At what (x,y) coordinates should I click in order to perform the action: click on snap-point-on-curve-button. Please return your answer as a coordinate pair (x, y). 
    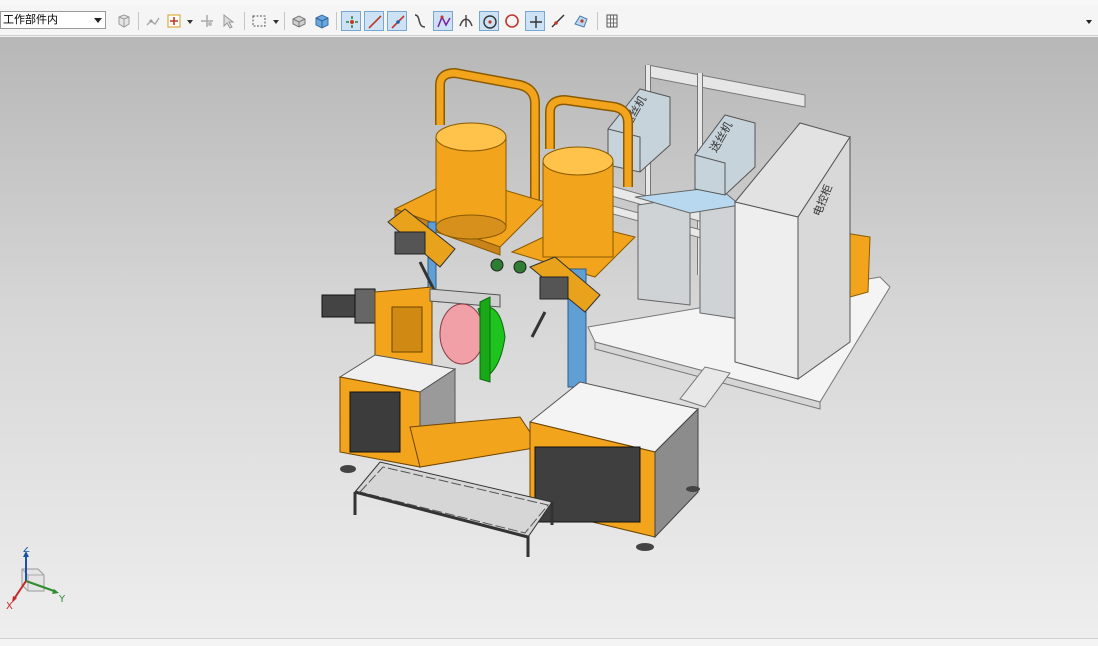
    Looking at the image, I should click on (558, 21).